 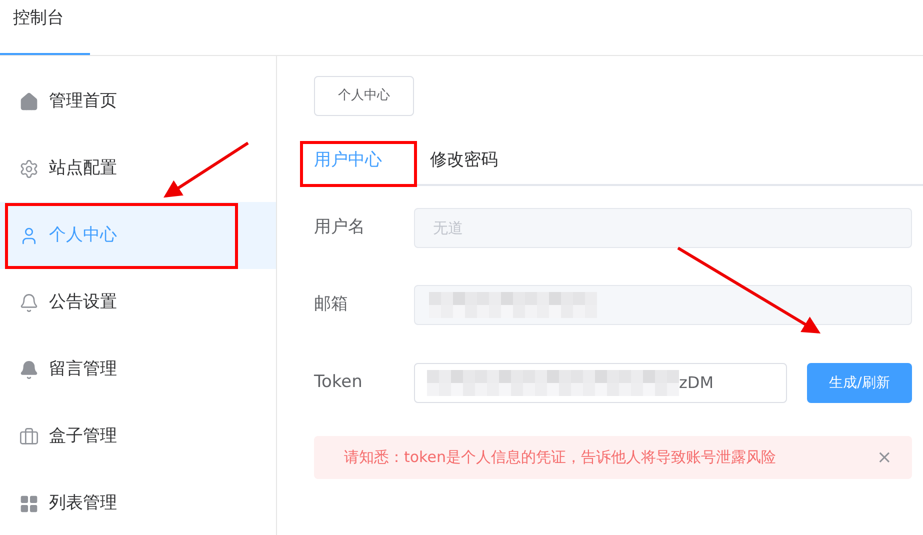 What do you see at coordinates (339, 382) in the screenshot?
I see `field-label: Token` at bounding box center [339, 382].